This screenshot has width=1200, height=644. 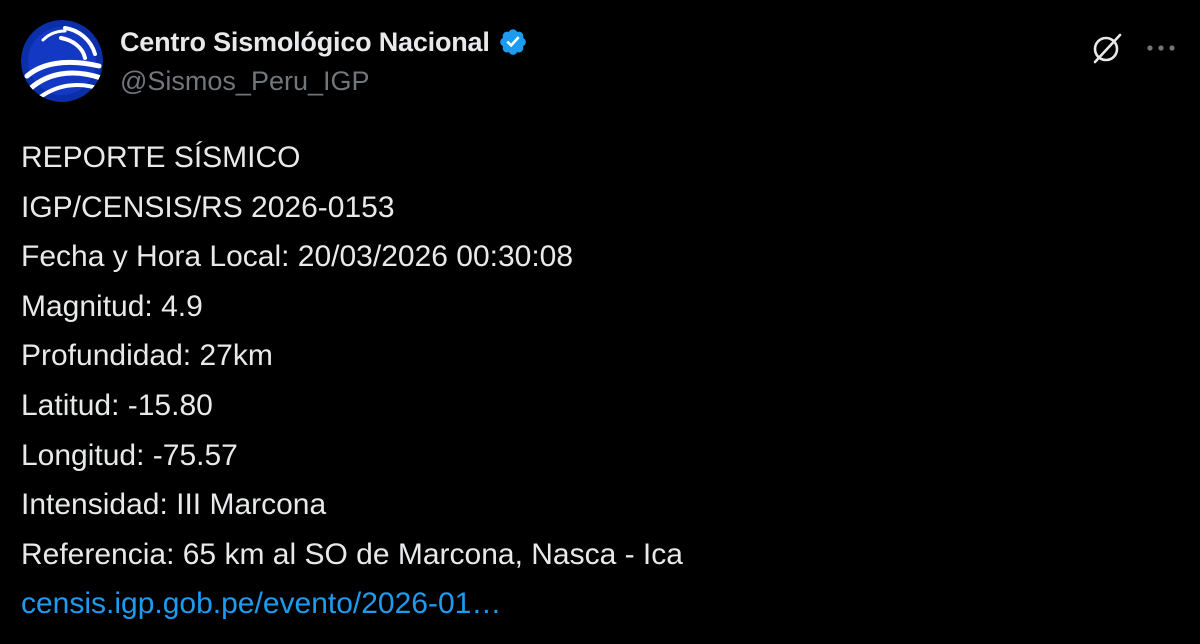 I want to click on grok-button, so click(x=1107, y=48).